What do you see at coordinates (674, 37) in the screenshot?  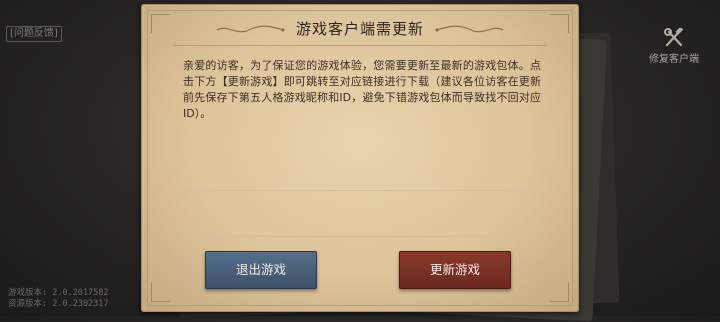 I see `wrench-hammer-icon` at bounding box center [674, 37].